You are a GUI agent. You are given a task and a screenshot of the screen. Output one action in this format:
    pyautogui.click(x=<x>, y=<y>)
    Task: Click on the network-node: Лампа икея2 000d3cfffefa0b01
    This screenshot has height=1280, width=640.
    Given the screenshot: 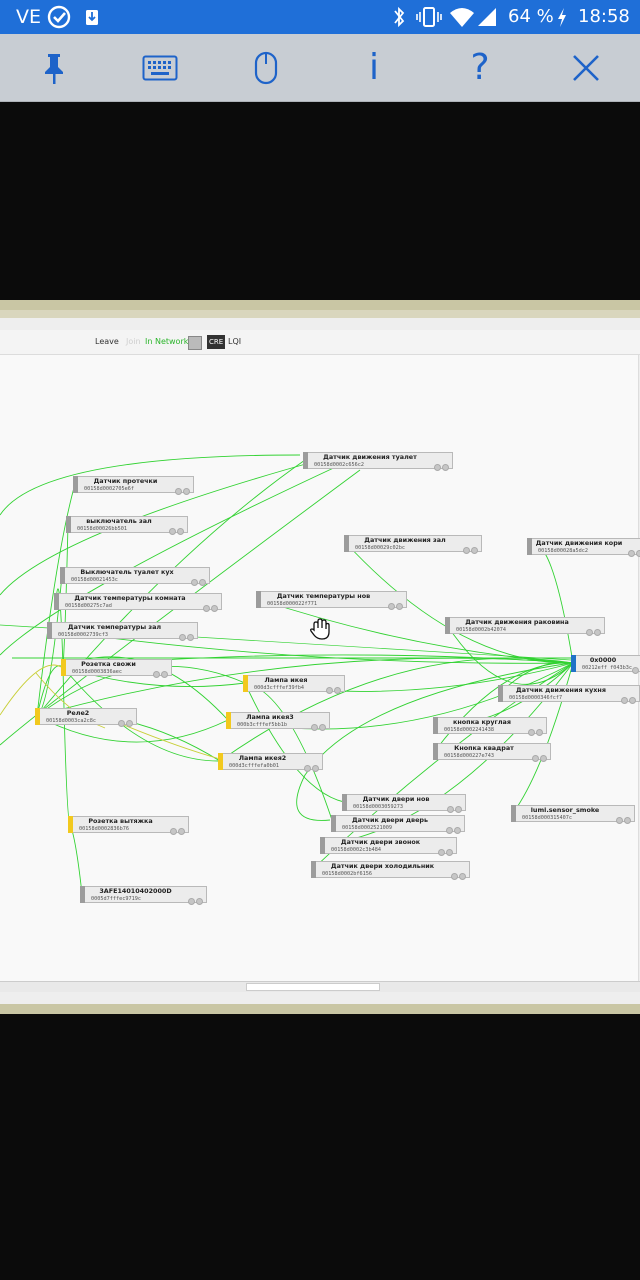 What is the action you would take?
    pyautogui.click(x=270, y=762)
    